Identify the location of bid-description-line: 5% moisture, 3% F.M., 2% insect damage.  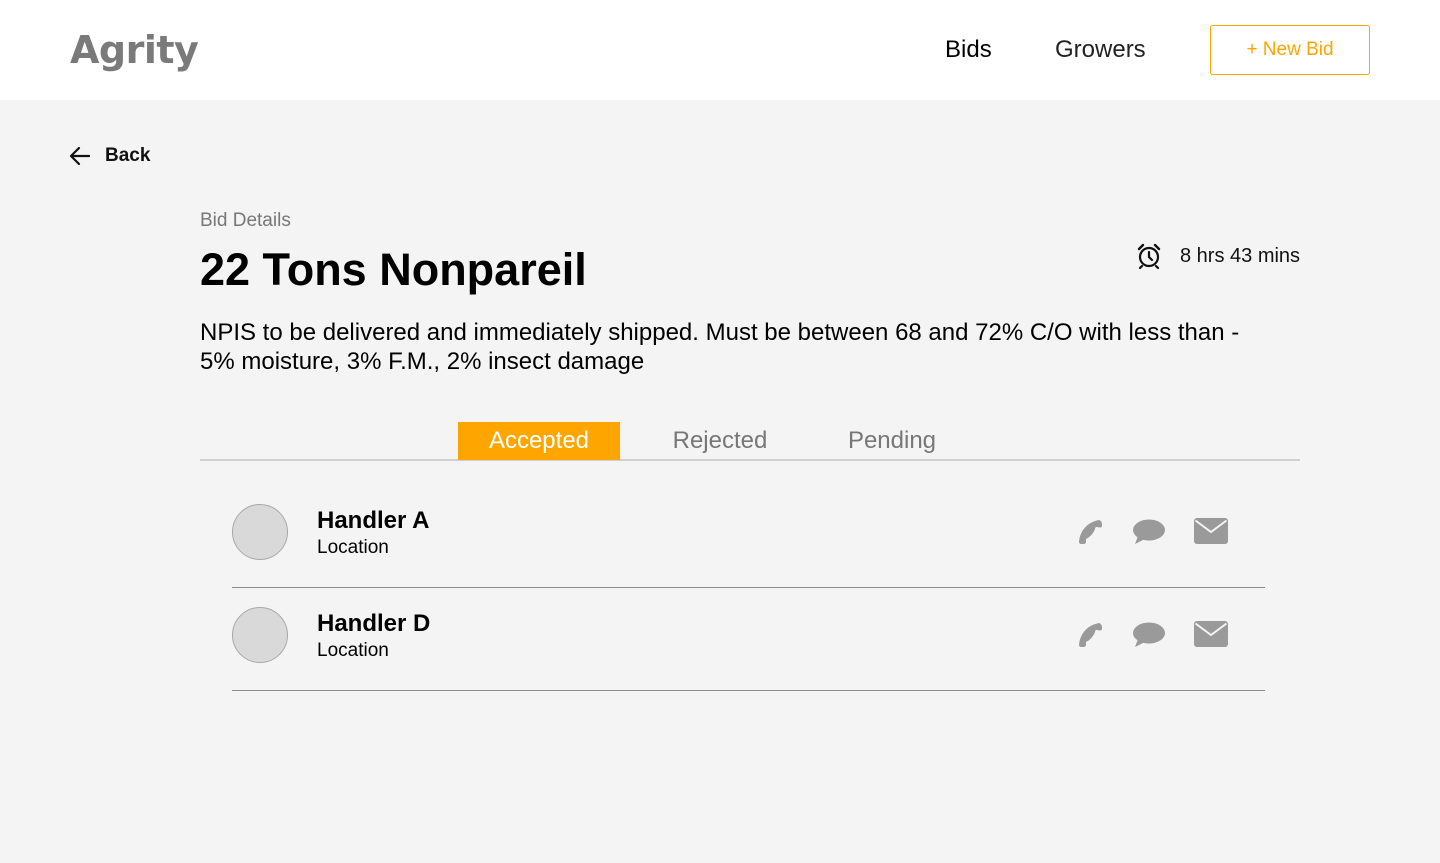
(422, 361).